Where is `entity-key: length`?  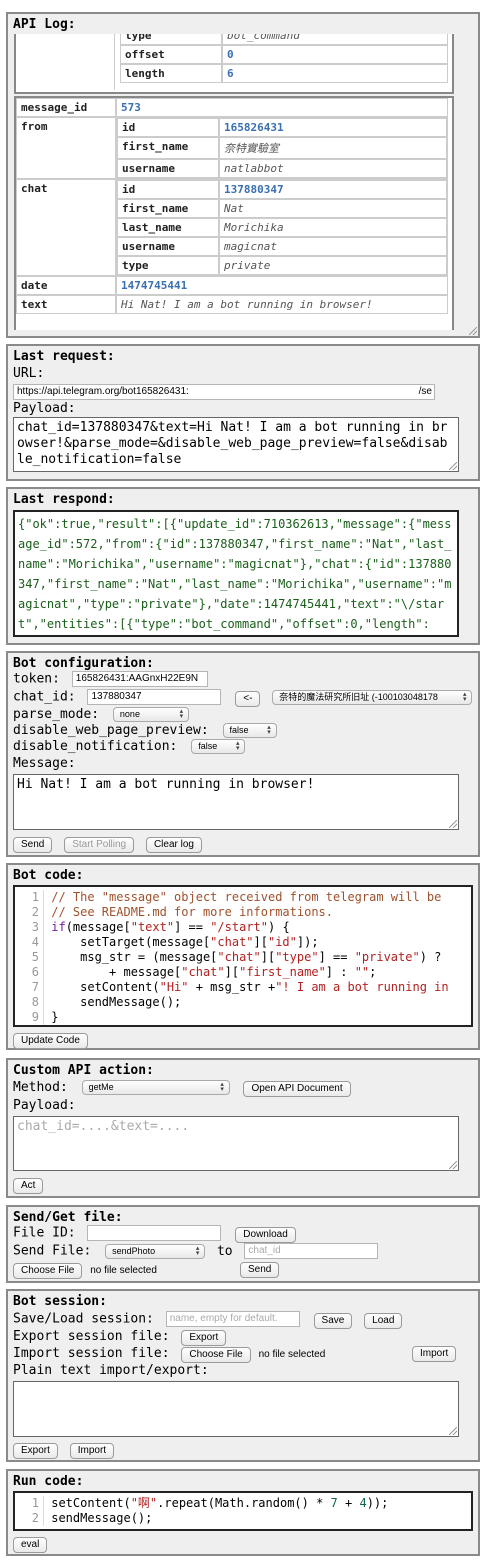
entity-key: length is located at coordinates (171, 73).